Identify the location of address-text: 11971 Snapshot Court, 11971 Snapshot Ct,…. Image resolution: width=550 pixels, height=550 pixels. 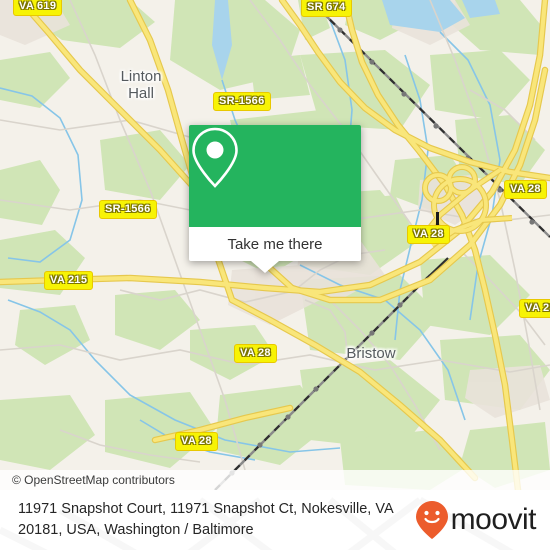
(205, 519).